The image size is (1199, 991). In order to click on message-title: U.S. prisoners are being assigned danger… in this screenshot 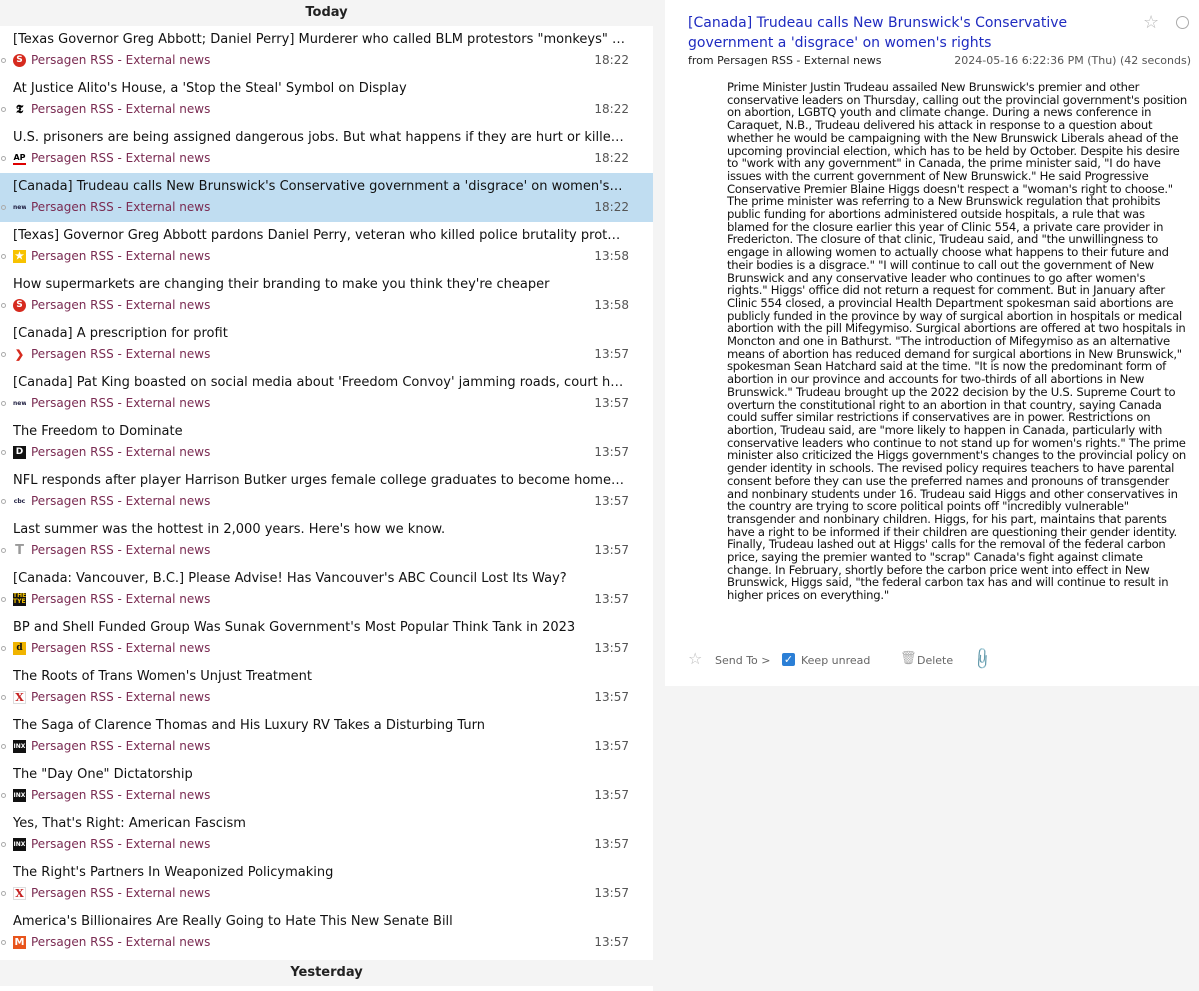, I will do `click(319, 137)`.